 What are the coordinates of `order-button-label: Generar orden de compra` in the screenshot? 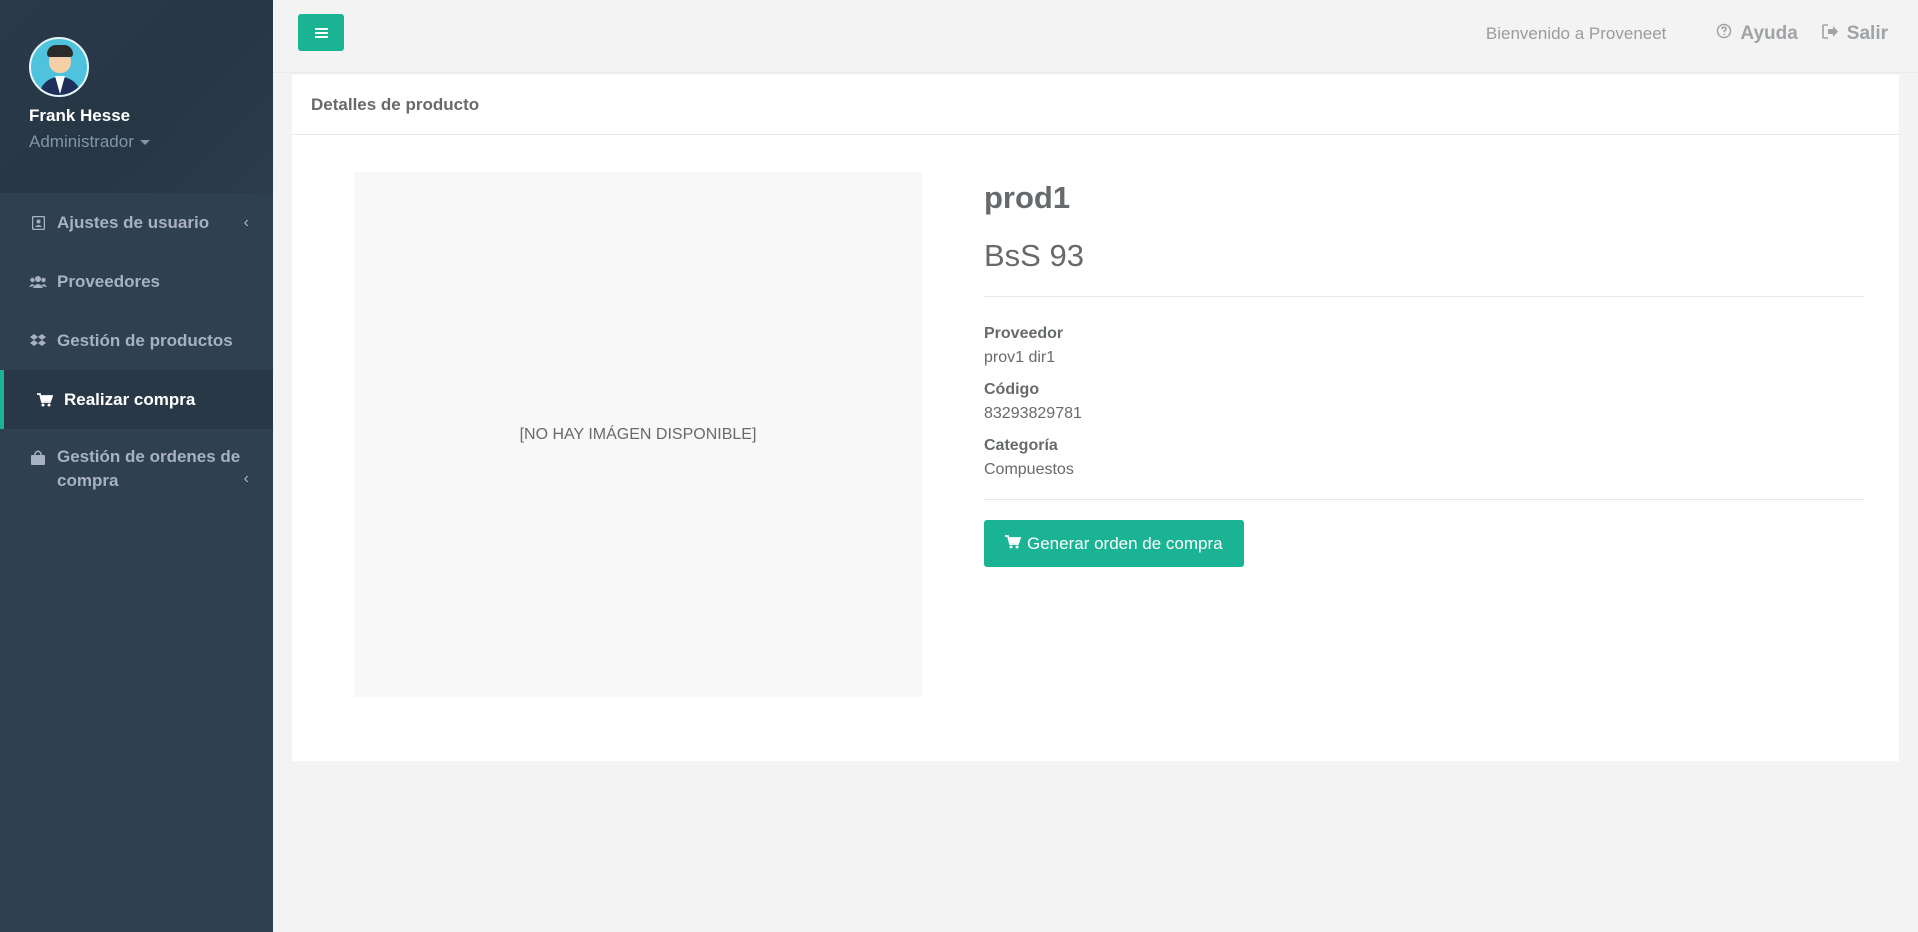 It's located at (1125, 543).